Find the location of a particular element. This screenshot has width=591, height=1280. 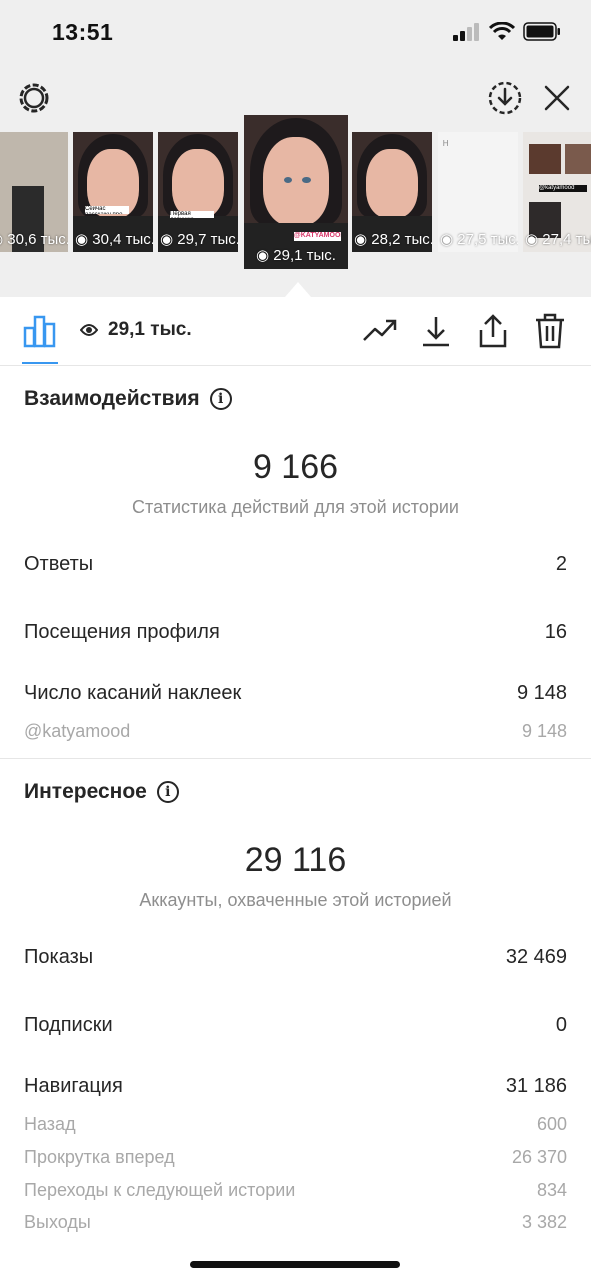

stat-subrow-back: Назад 600 is located at coordinates (295, 1124).